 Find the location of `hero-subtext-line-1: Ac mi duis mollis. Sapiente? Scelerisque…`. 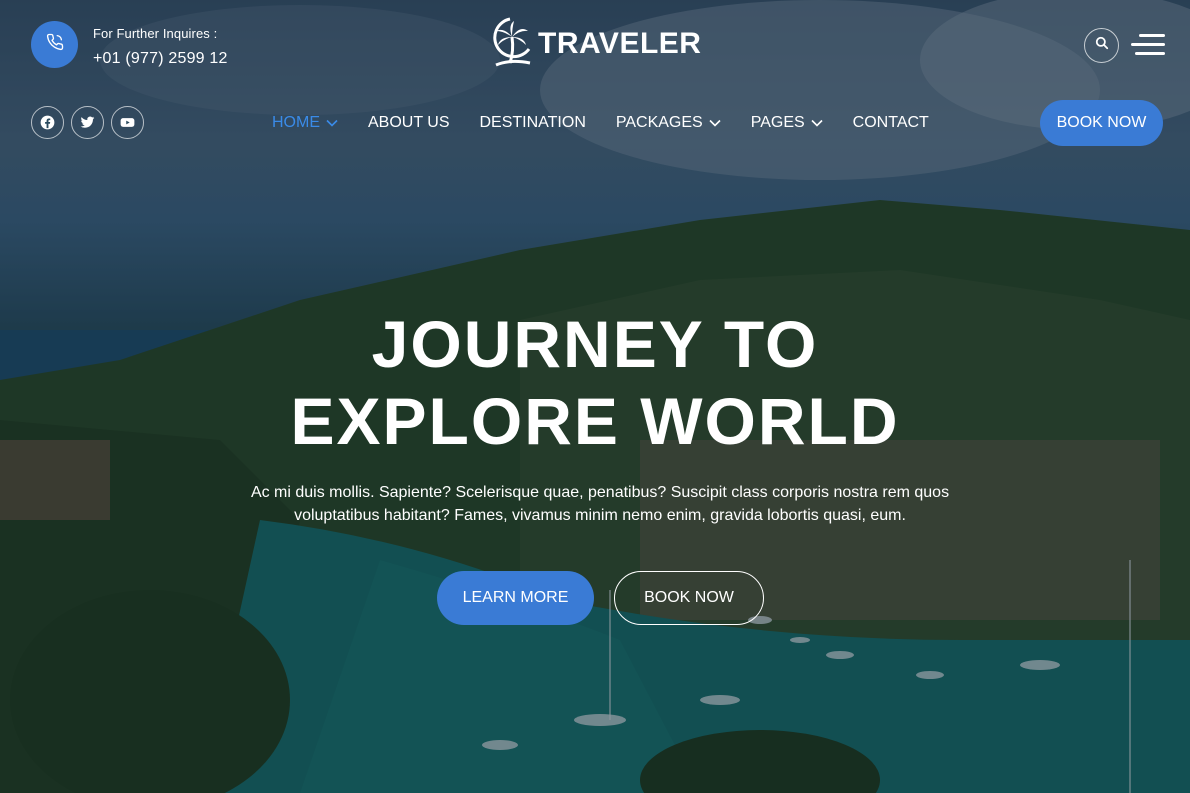

hero-subtext-line-1: Ac mi duis mollis. Sapiente? Scelerisque… is located at coordinates (600, 492).